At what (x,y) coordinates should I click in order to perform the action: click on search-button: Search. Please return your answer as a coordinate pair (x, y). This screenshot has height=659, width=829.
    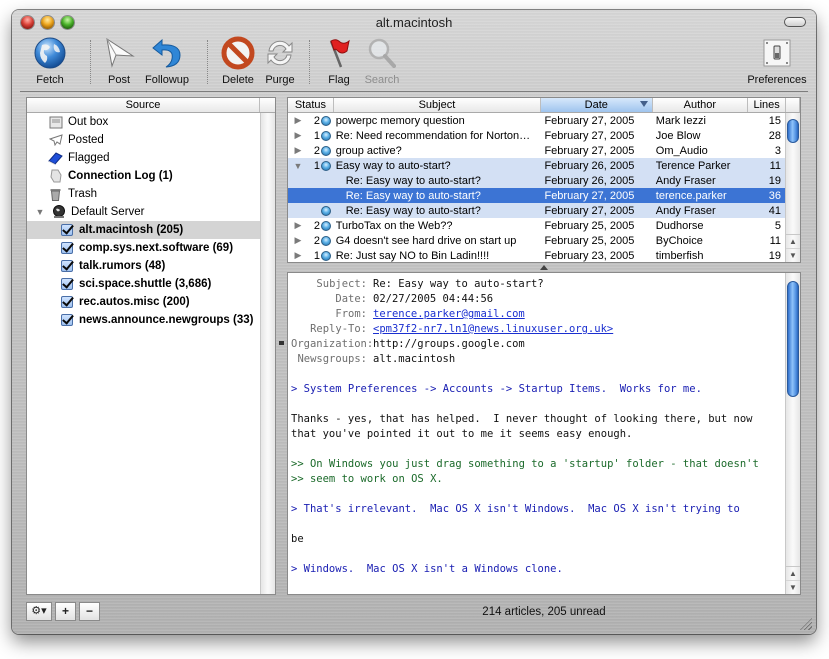
    Looking at the image, I should click on (382, 60).